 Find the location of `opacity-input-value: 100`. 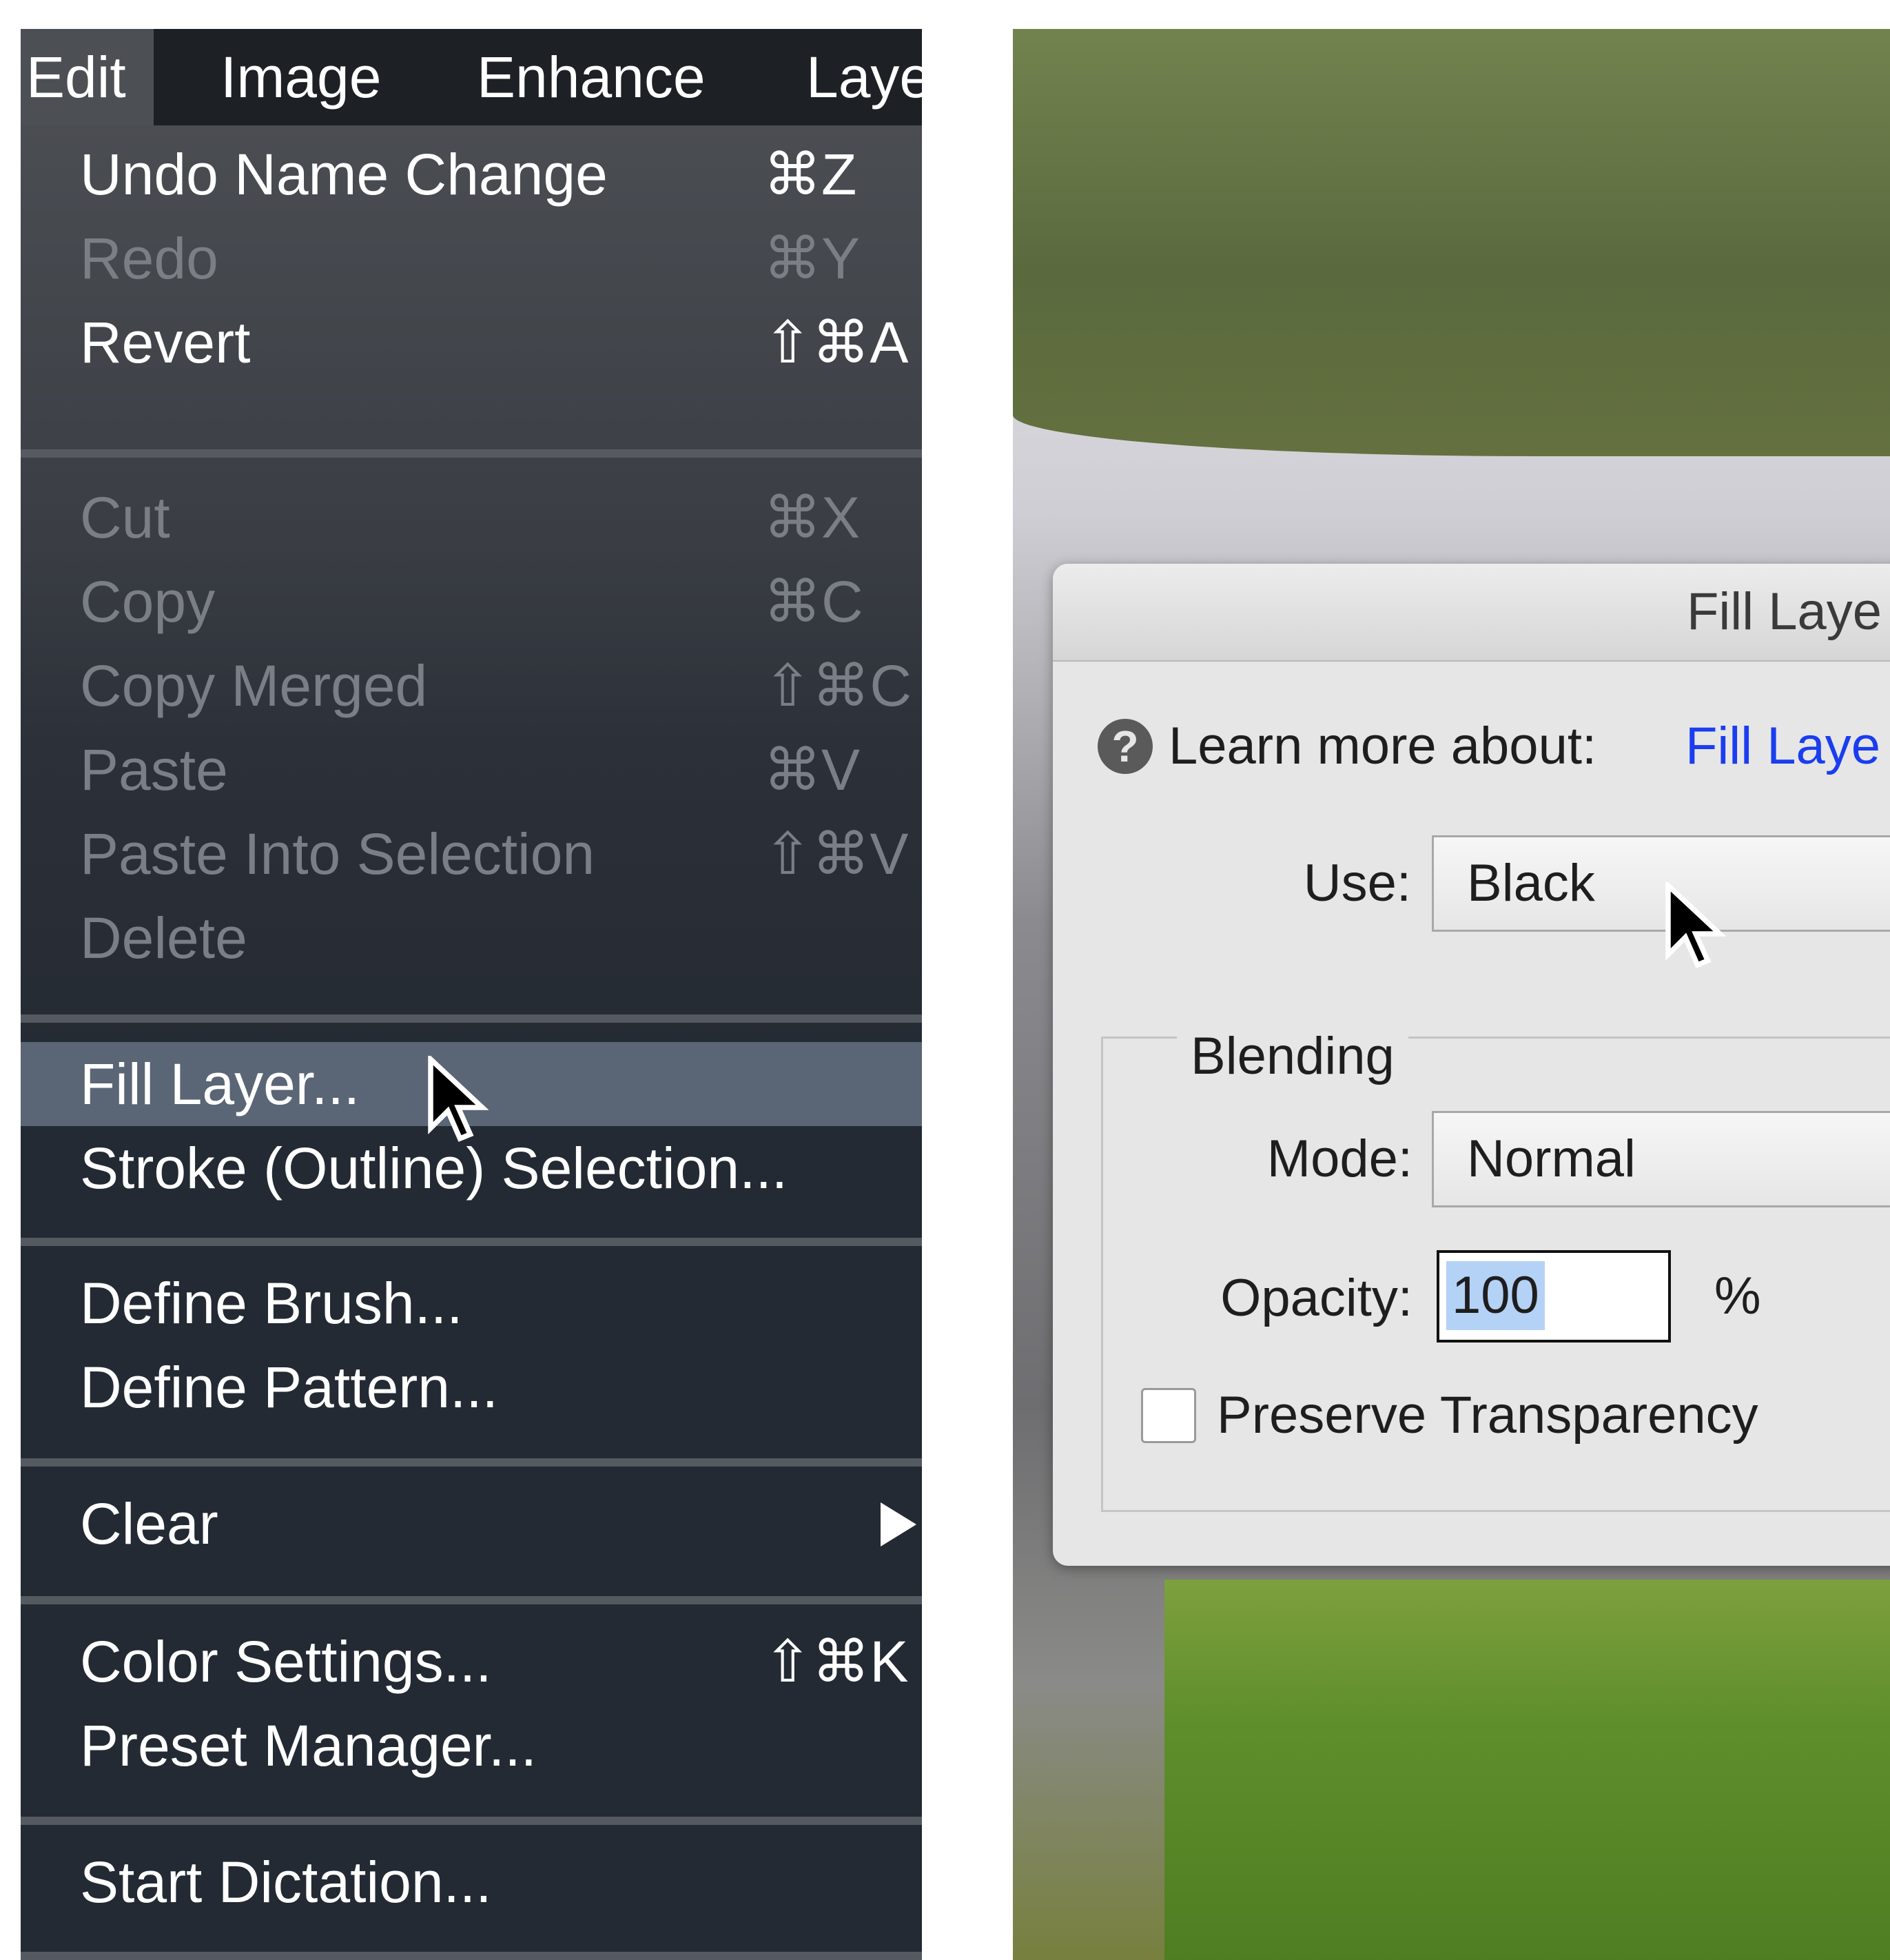

opacity-input-value: 100 is located at coordinates (1496, 1295).